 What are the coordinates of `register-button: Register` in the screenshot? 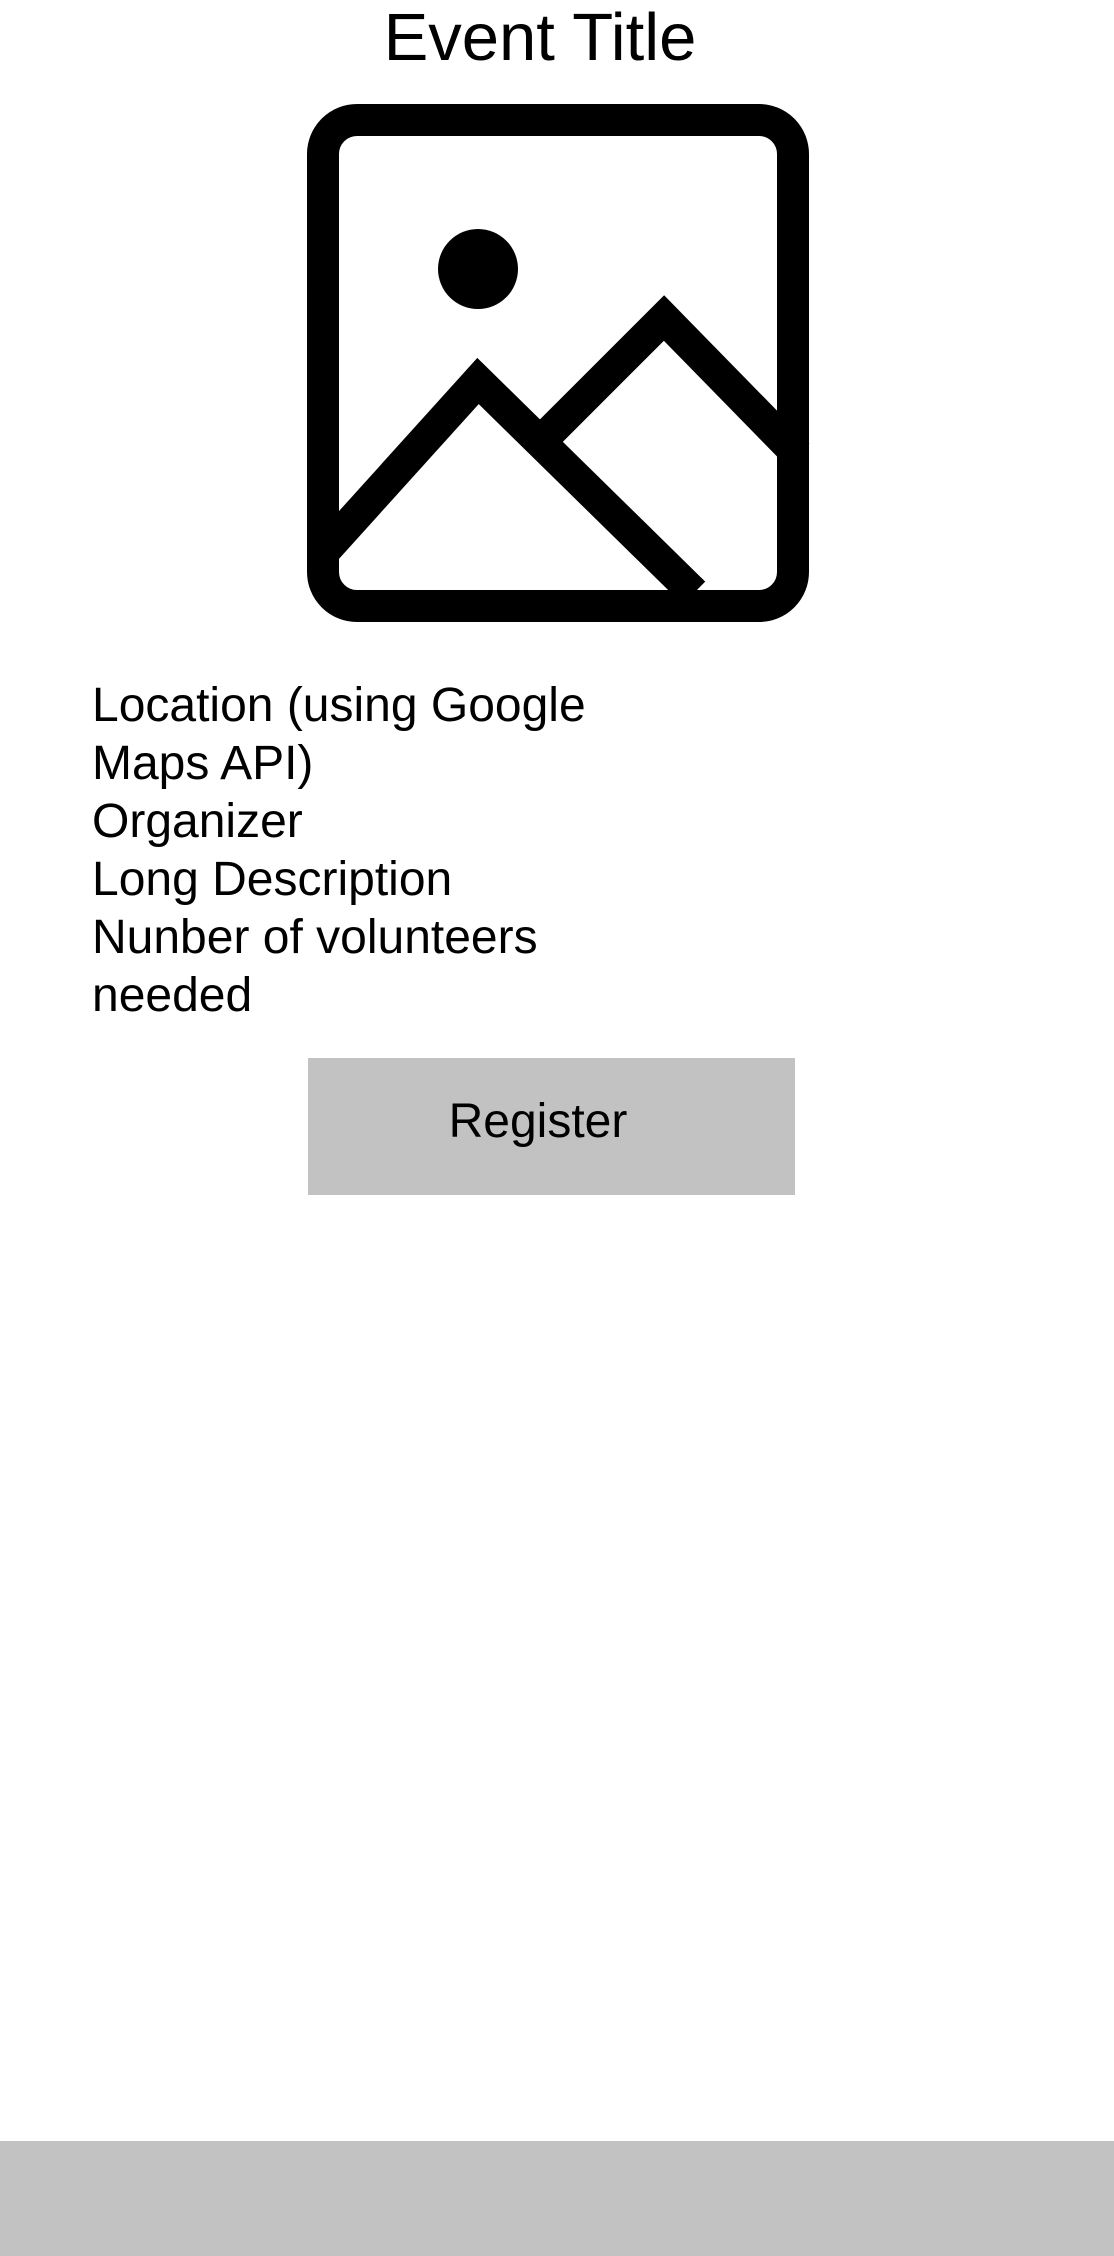 It's located at (551, 1126).